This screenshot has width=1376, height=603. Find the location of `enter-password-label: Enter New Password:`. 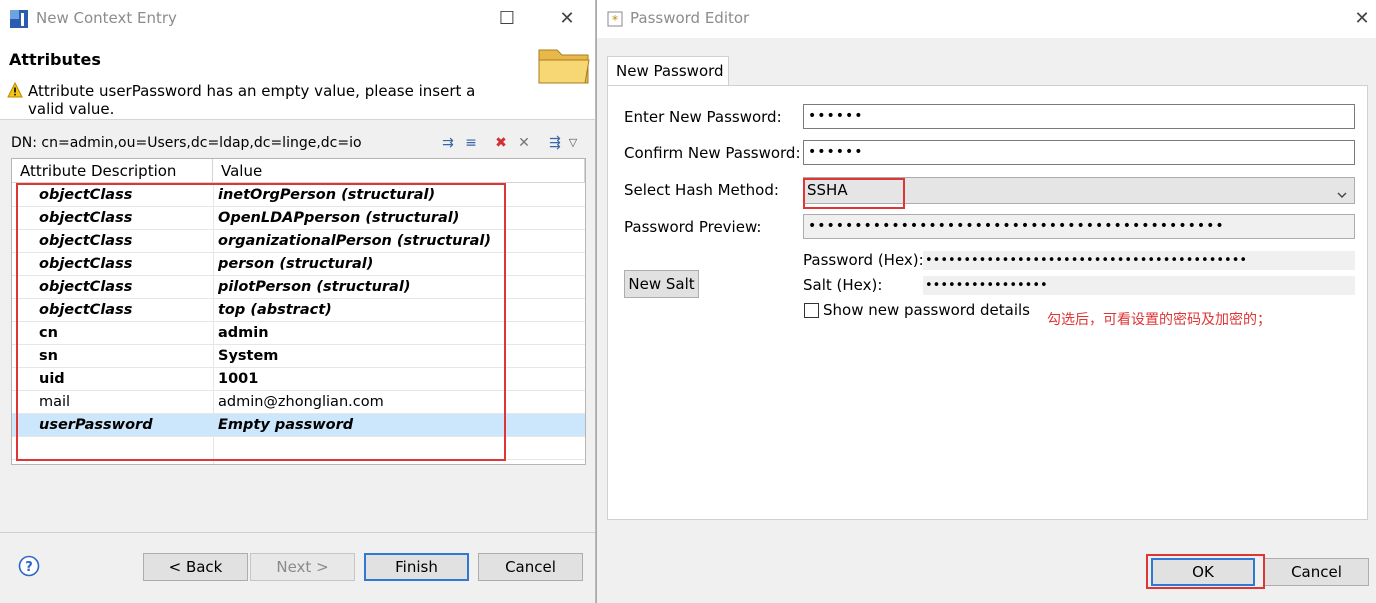

enter-password-label: Enter New Password: is located at coordinates (703, 117).